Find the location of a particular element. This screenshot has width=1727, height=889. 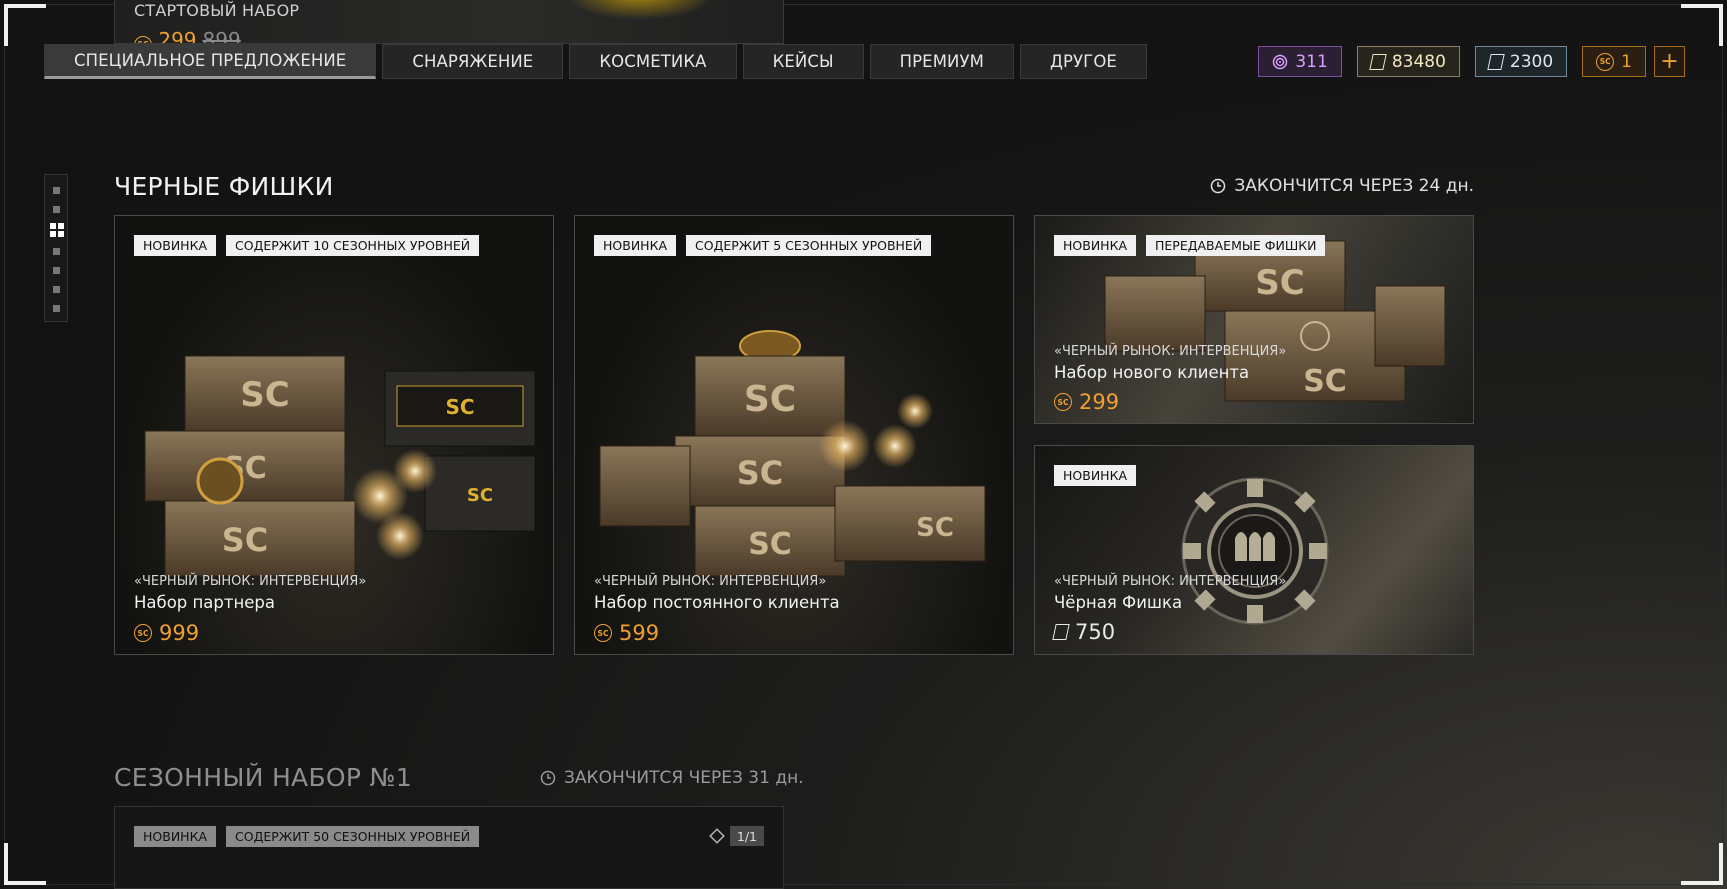

card-tags: НОВИНКА СОДЕРЖИТ 5 СЕЗОННЫХ УРОВНЕЙ is located at coordinates (763, 245).